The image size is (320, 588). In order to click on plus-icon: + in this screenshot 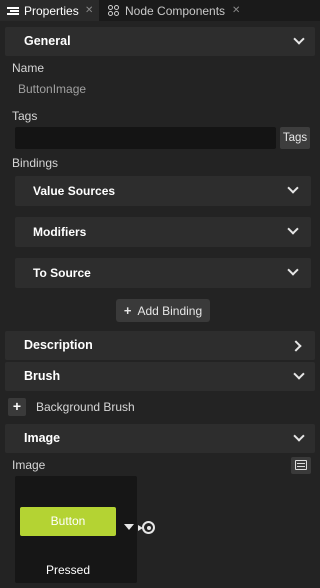, I will do `click(127, 310)`.